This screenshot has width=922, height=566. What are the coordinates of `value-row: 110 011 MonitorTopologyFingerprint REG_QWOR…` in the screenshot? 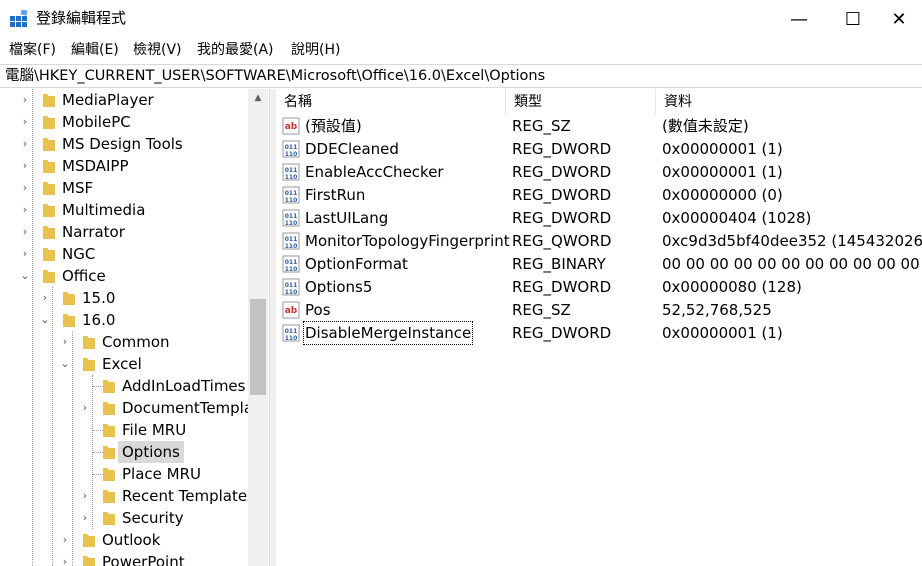 It's located at (599, 241).